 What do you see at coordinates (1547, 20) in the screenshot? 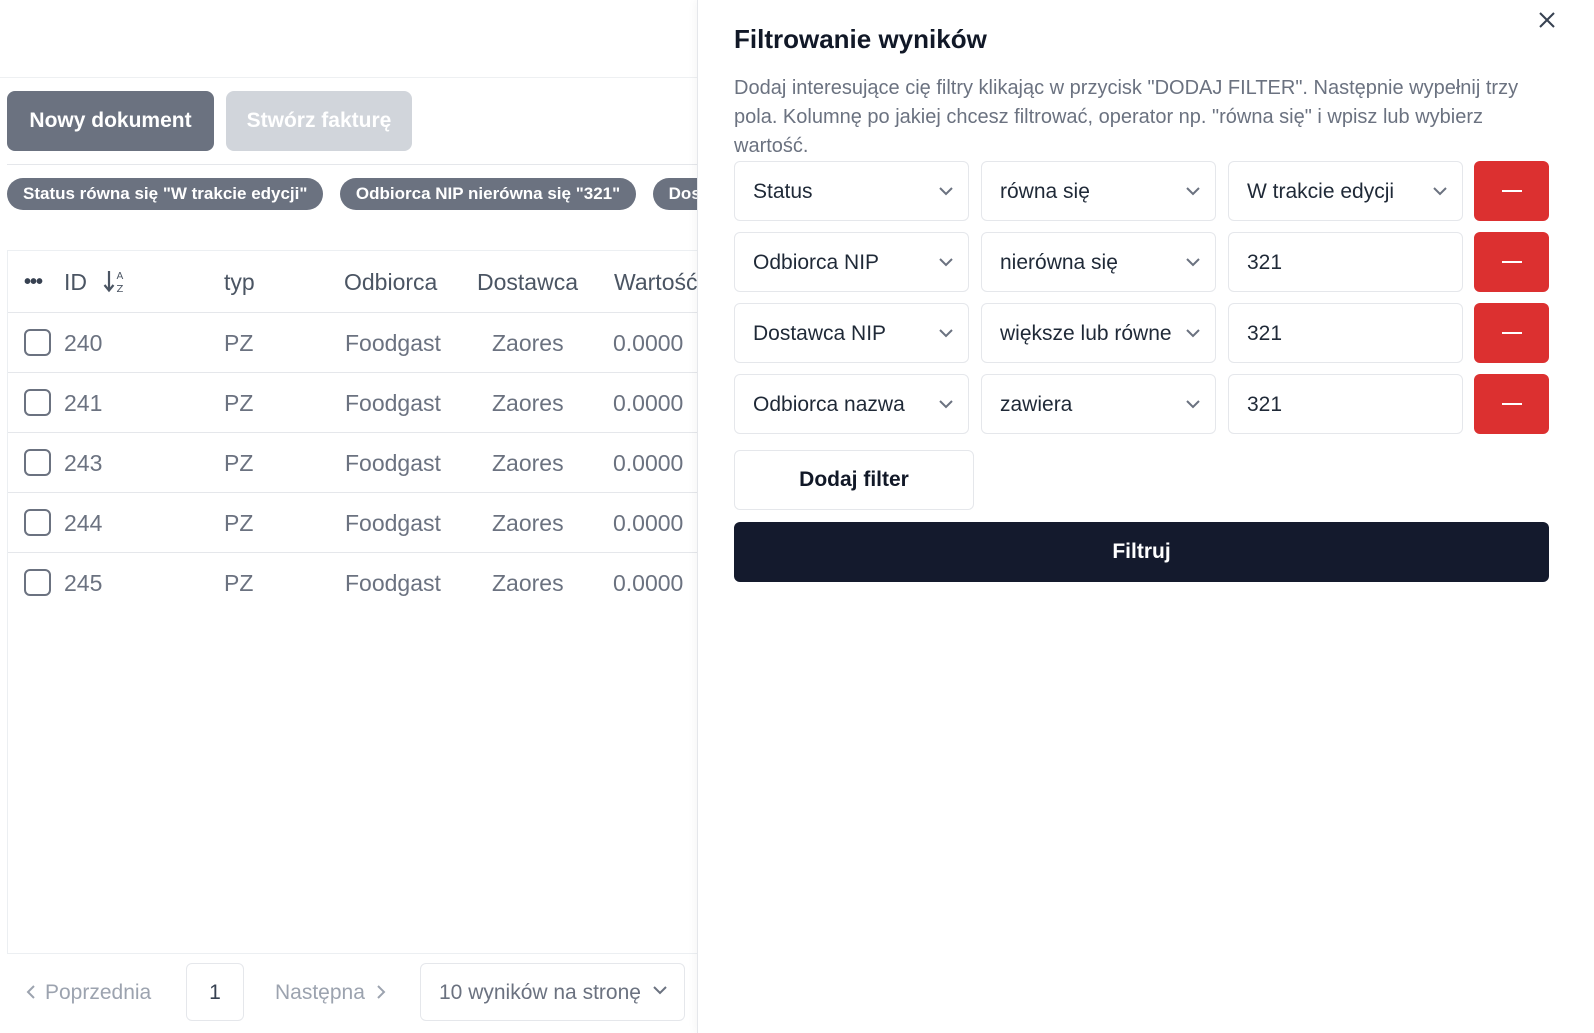
I see `close-icon` at bounding box center [1547, 20].